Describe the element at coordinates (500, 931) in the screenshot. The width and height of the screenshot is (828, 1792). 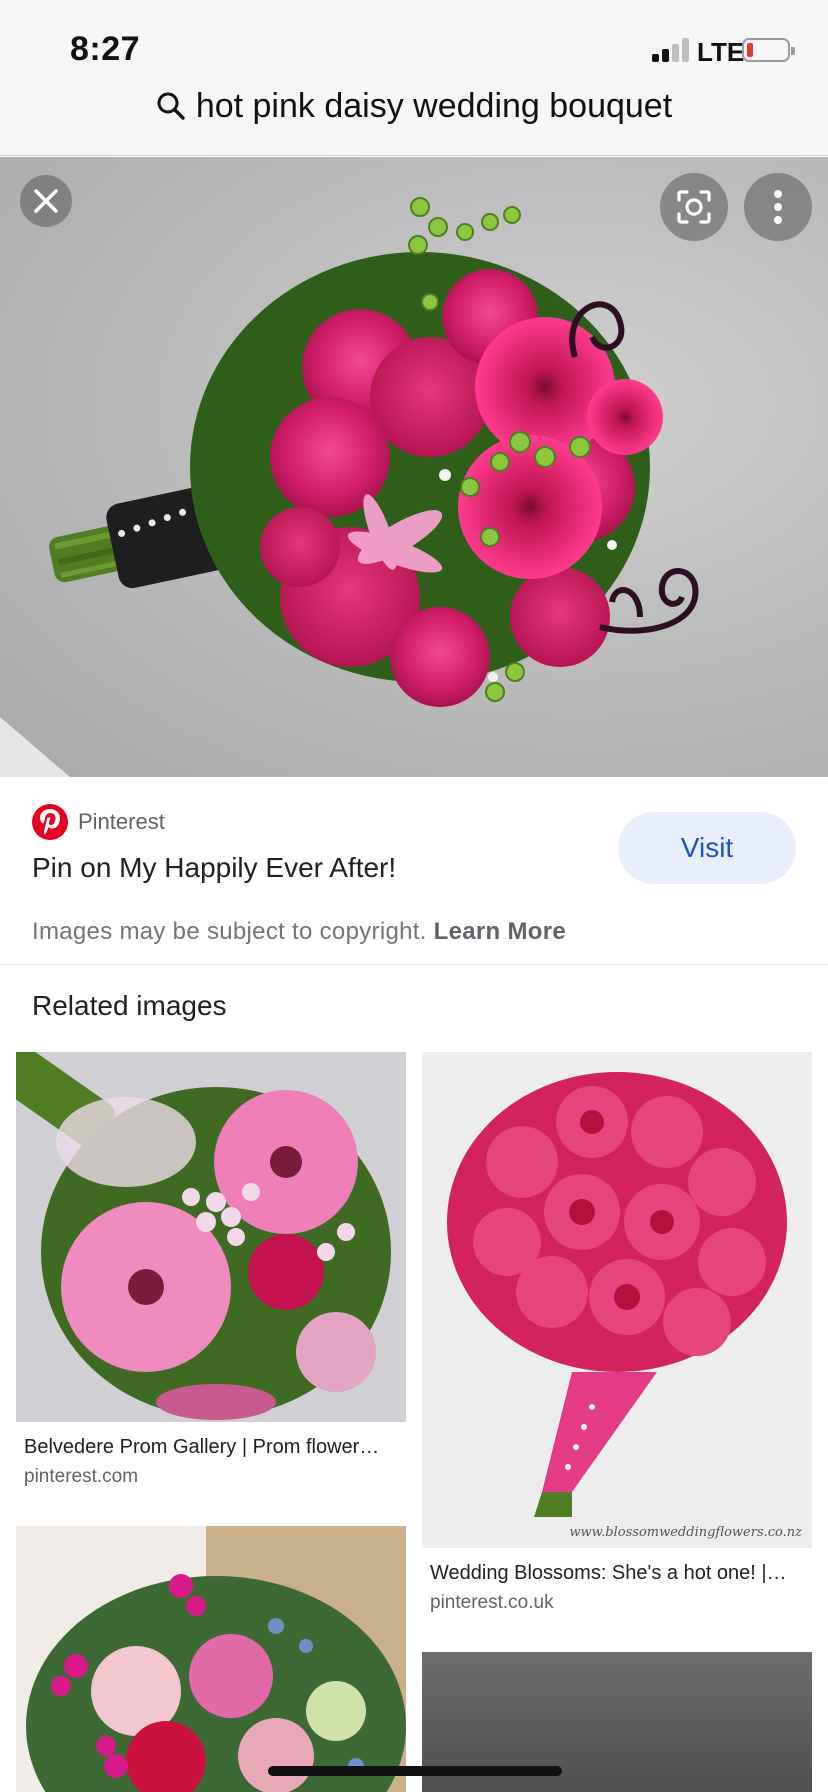
I see `learn-more-link: Learn More` at that location.